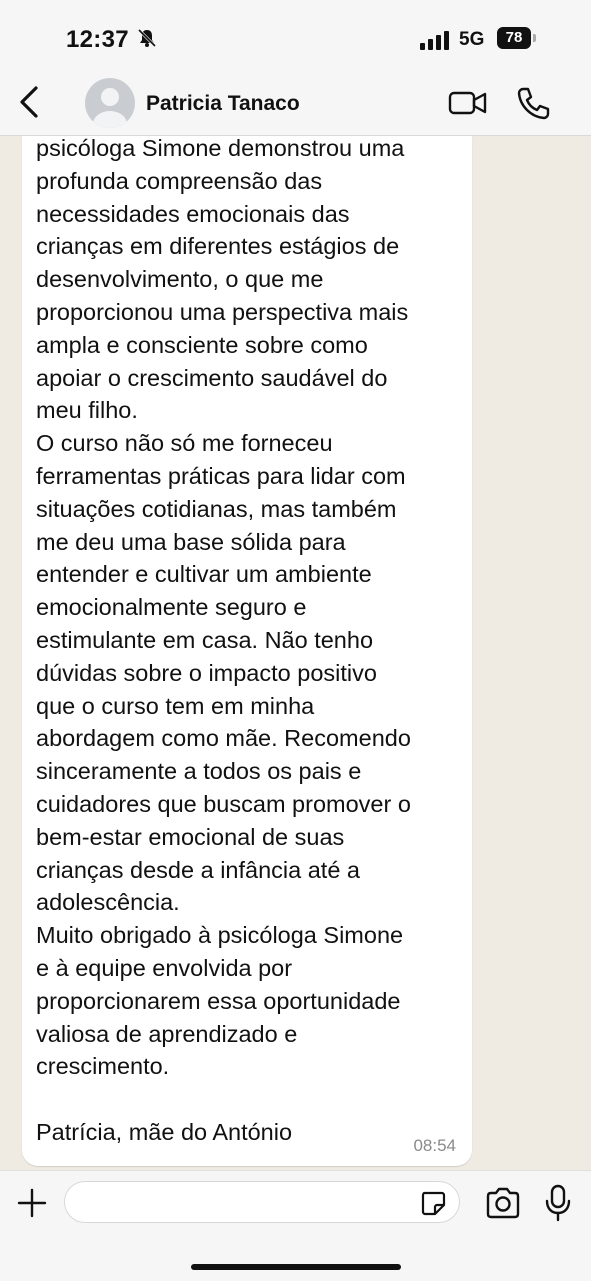  I want to click on plus-icon, so click(32, 1203).